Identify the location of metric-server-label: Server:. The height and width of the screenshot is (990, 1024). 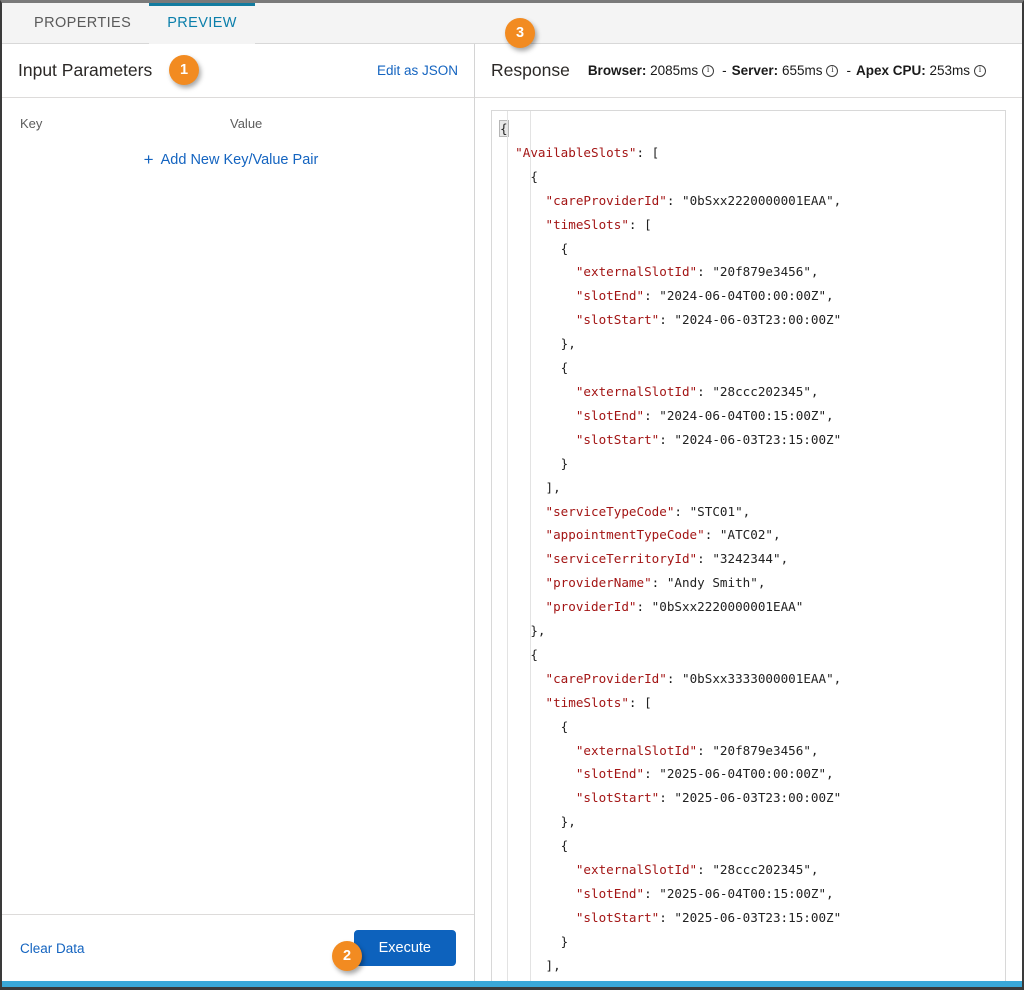
(755, 70).